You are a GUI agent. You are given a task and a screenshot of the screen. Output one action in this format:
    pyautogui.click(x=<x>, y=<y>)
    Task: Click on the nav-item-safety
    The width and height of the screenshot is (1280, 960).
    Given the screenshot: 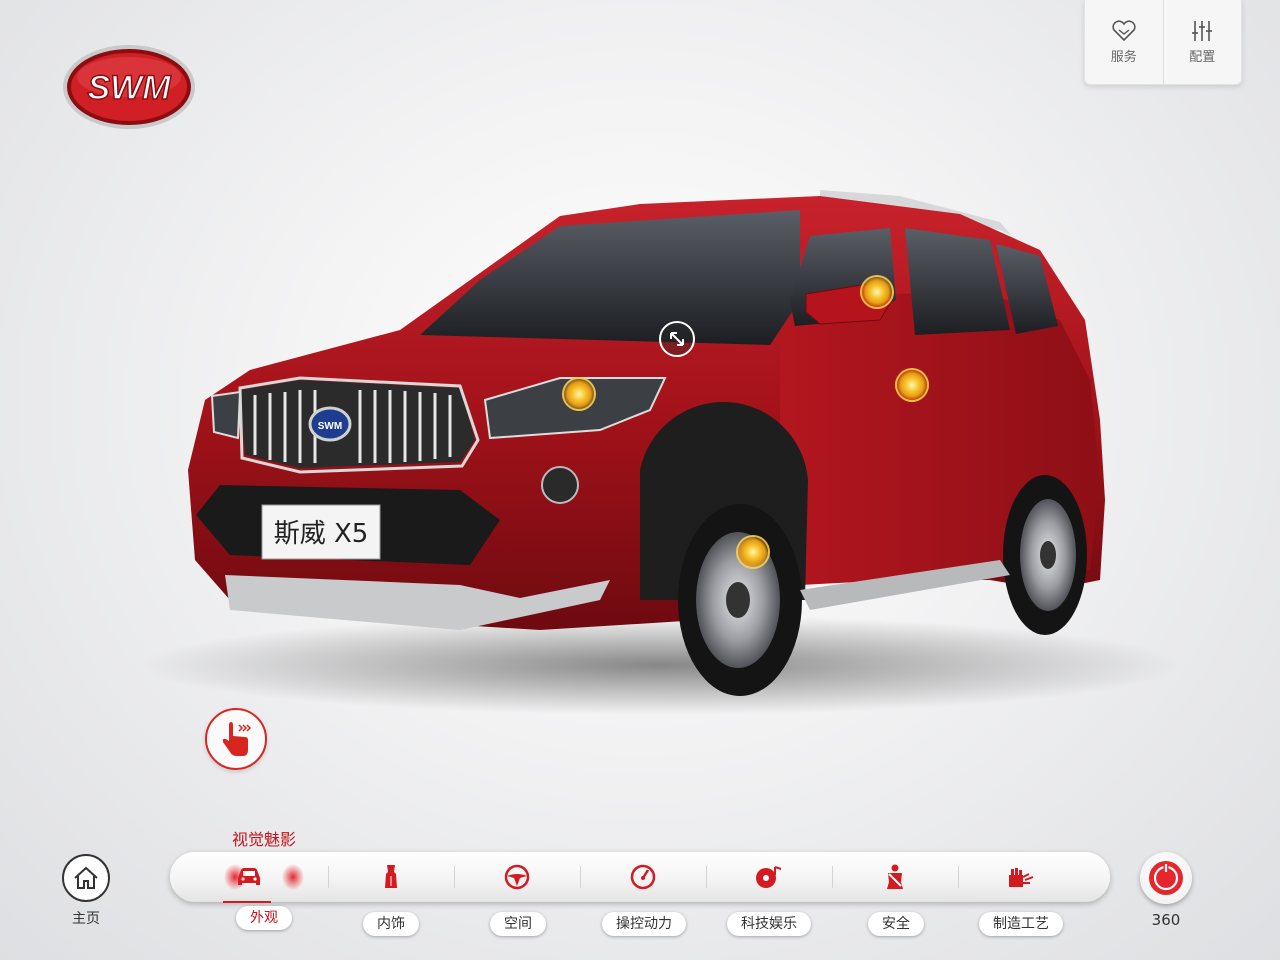 What is the action you would take?
    pyautogui.click(x=895, y=877)
    